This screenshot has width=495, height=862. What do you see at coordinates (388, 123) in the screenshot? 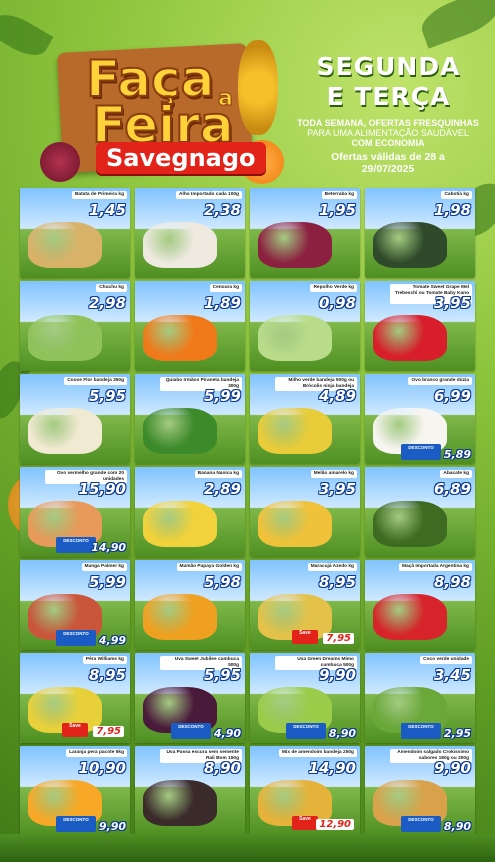
I see `subtitle-line-1: TODA SEMANA, OFERTAS FRESQUINHAS` at bounding box center [388, 123].